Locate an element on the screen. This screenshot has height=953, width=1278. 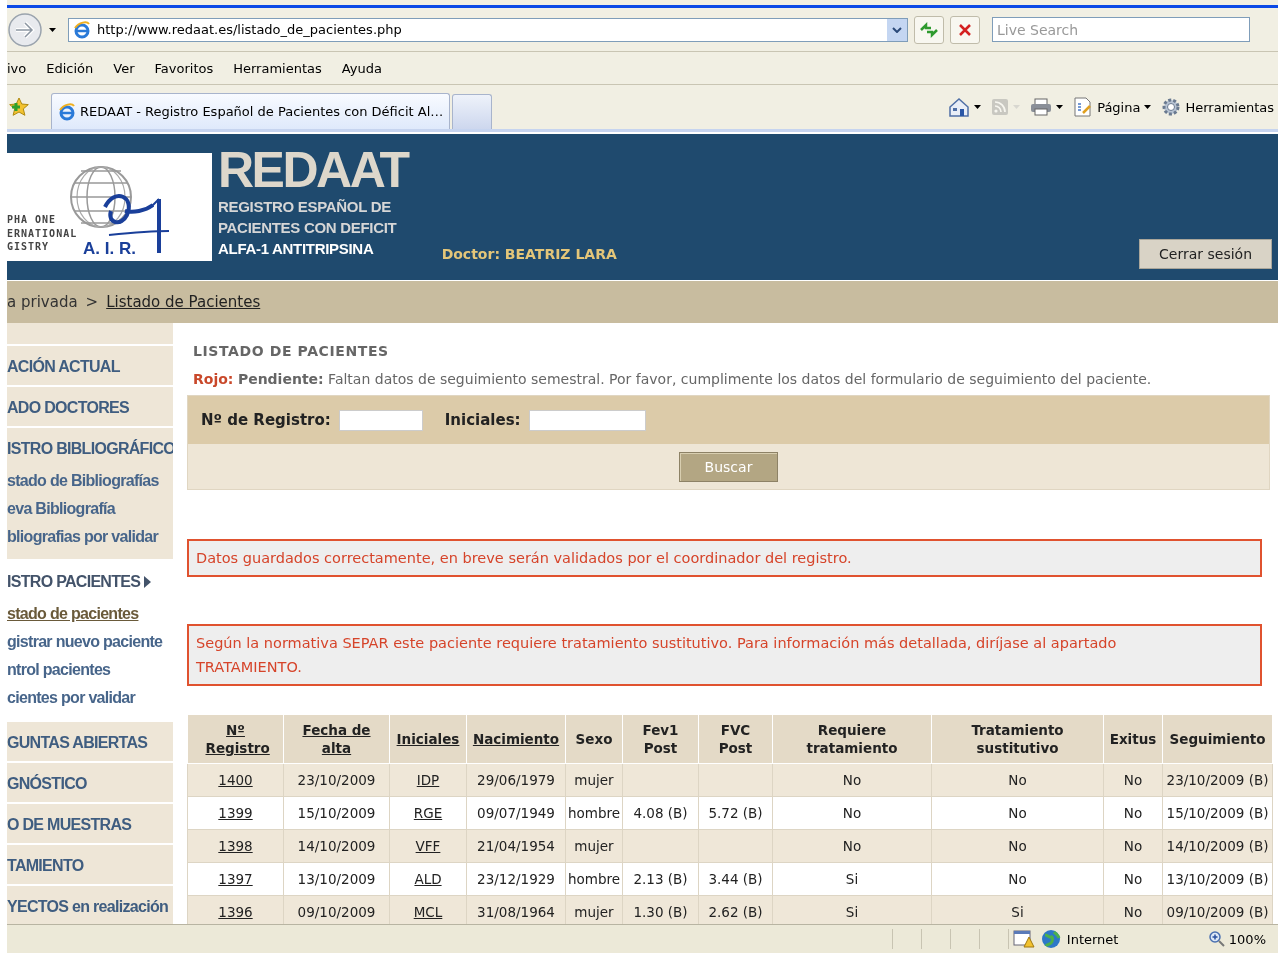
nav-link: bliografias por validar is located at coordinates (83, 537).